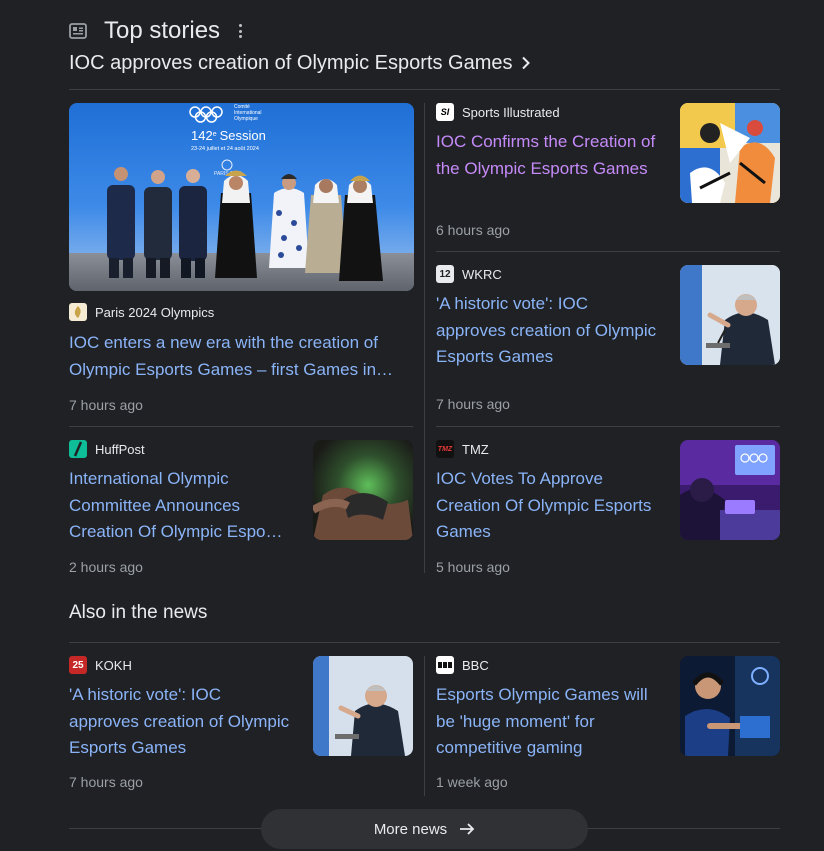  Describe the element at coordinates (215, 134) in the screenshot. I see `image-session-suffix: e` at that location.